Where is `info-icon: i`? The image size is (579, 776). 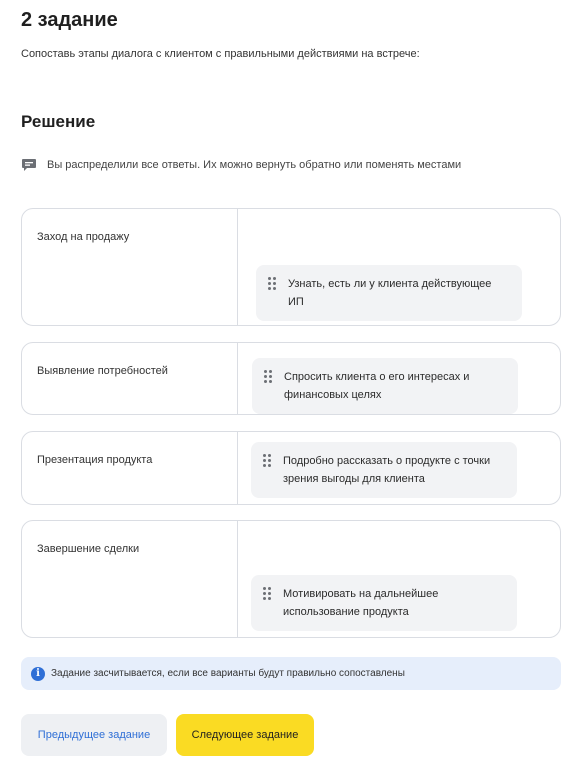 info-icon: i is located at coordinates (38, 673).